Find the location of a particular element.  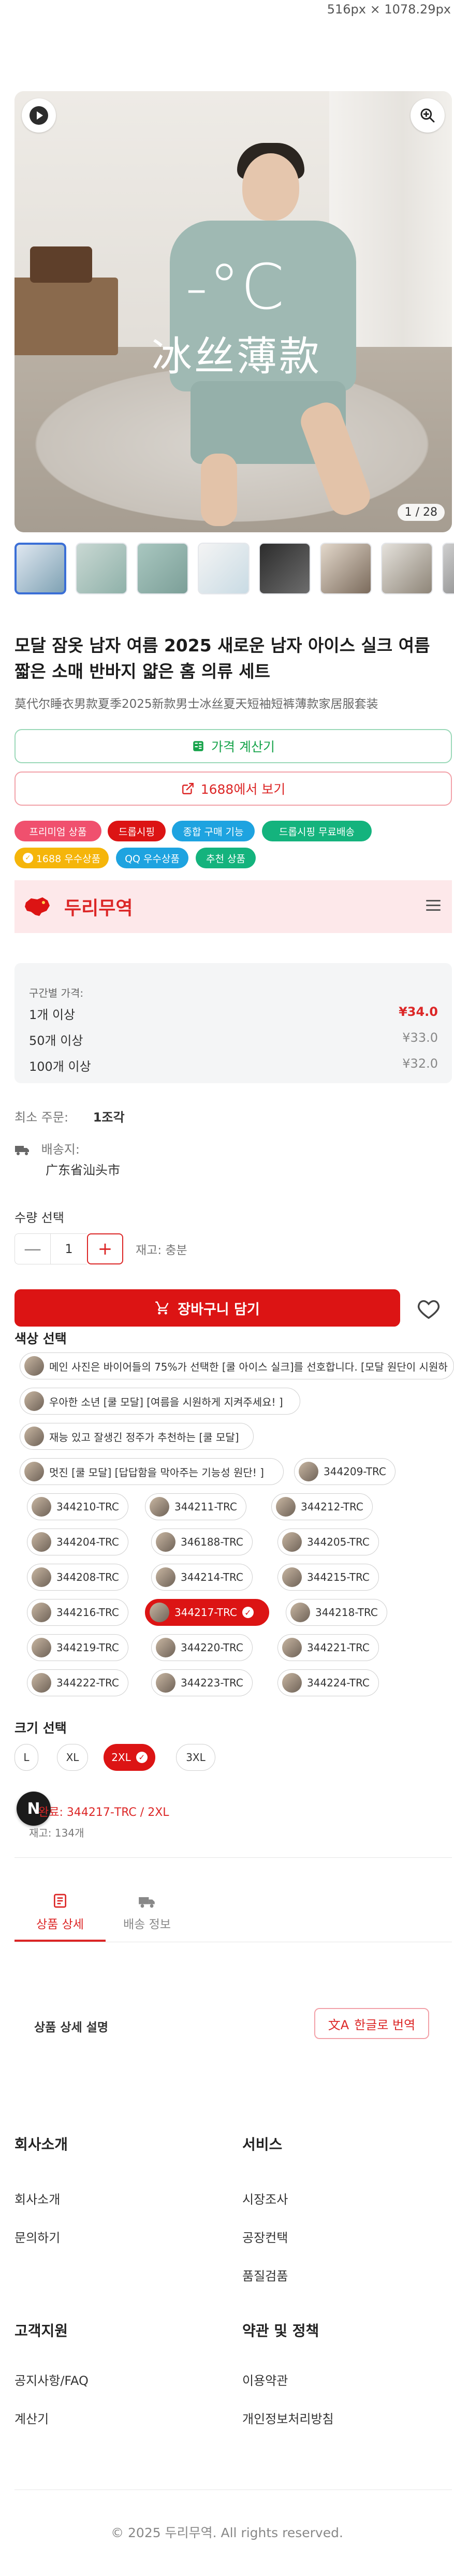

brand-logo-map-icon is located at coordinates (37, 907).